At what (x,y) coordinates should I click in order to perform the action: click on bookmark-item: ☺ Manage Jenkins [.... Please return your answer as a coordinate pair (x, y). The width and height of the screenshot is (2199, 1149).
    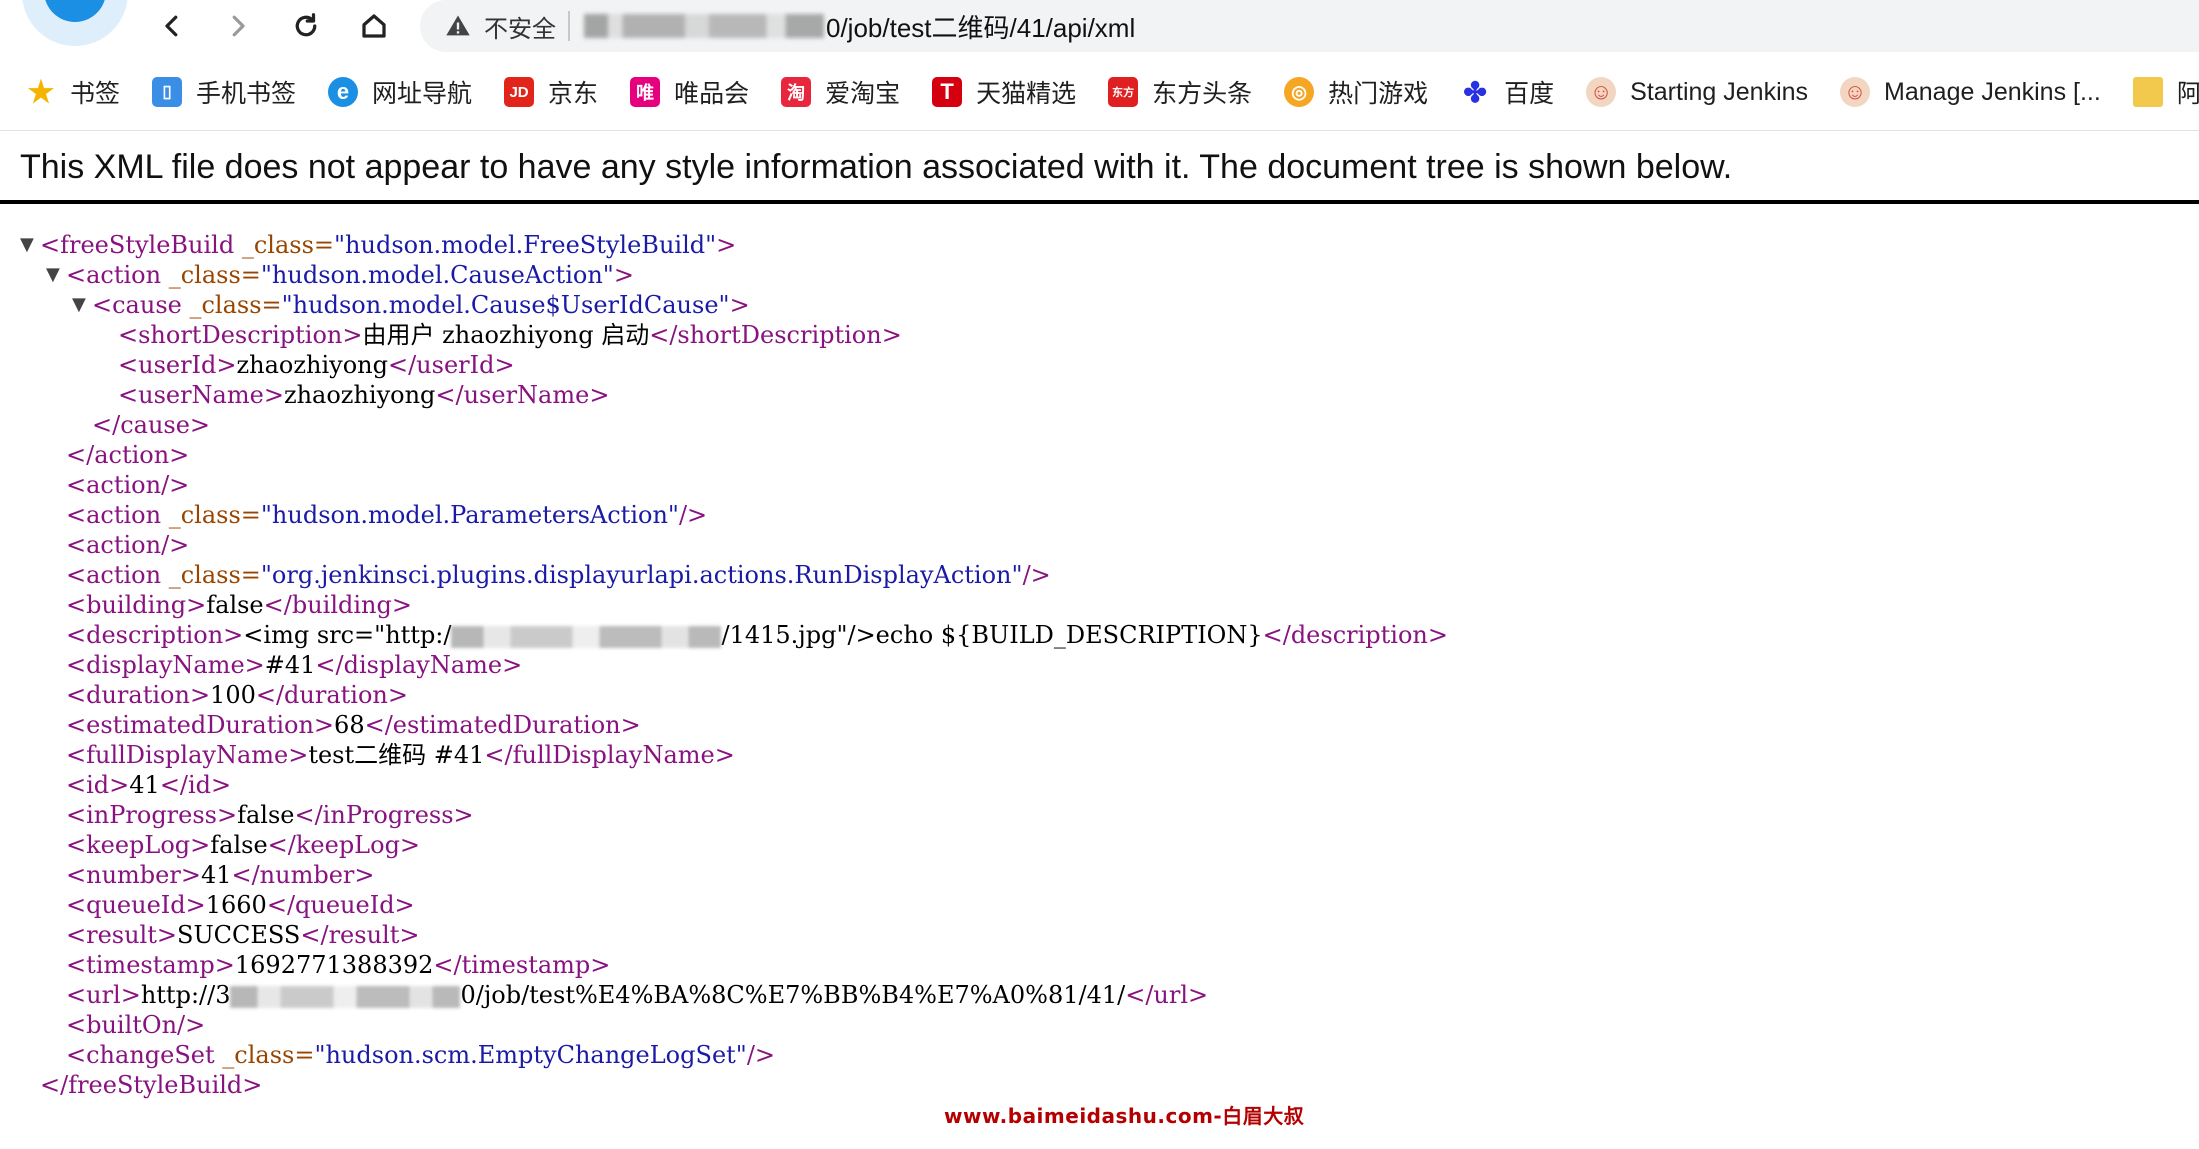
    Looking at the image, I should click on (1970, 92).